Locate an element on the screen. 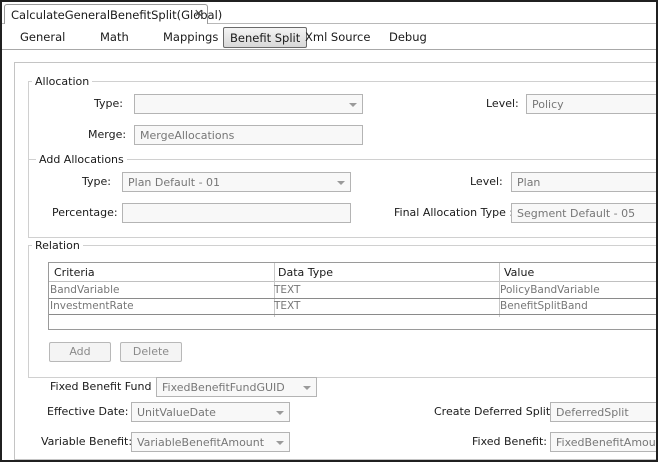  editor-tab: CalculateGeneralBenefitSplit(Global) ✕ is located at coordinates (113, 14).